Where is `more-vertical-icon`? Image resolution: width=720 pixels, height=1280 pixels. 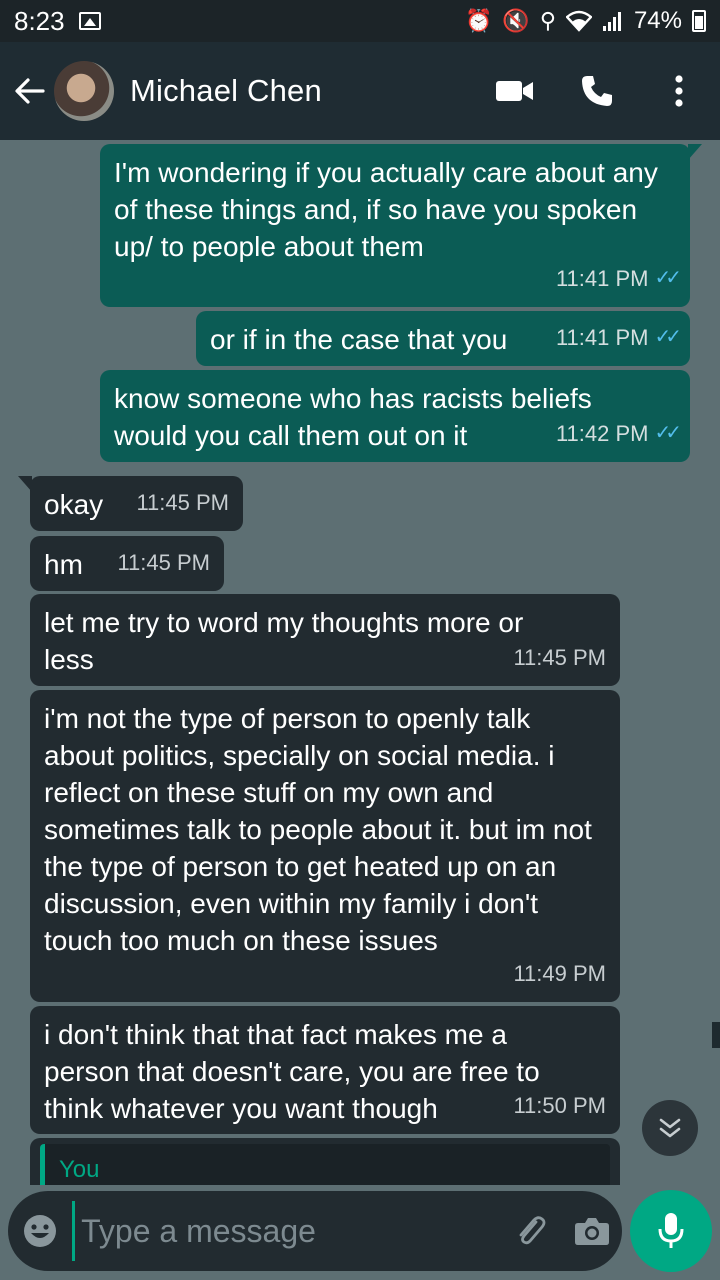 more-vertical-icon is located at coordinates (679, 91).